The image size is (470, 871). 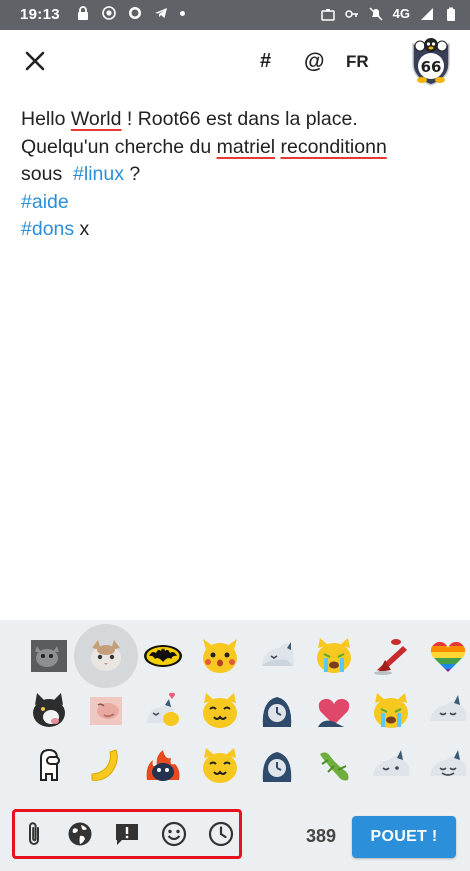 I want to click on emoji-rainbow-heart, so click(x=448, y=656).